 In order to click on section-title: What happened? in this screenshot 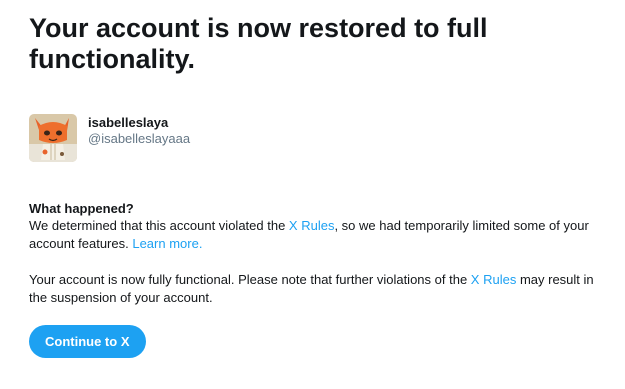, I will do `click(81, 208)`.